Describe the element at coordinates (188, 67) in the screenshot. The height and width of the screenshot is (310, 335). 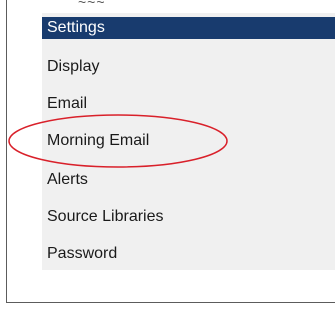
I see `menu-item-display: Display` at that location.